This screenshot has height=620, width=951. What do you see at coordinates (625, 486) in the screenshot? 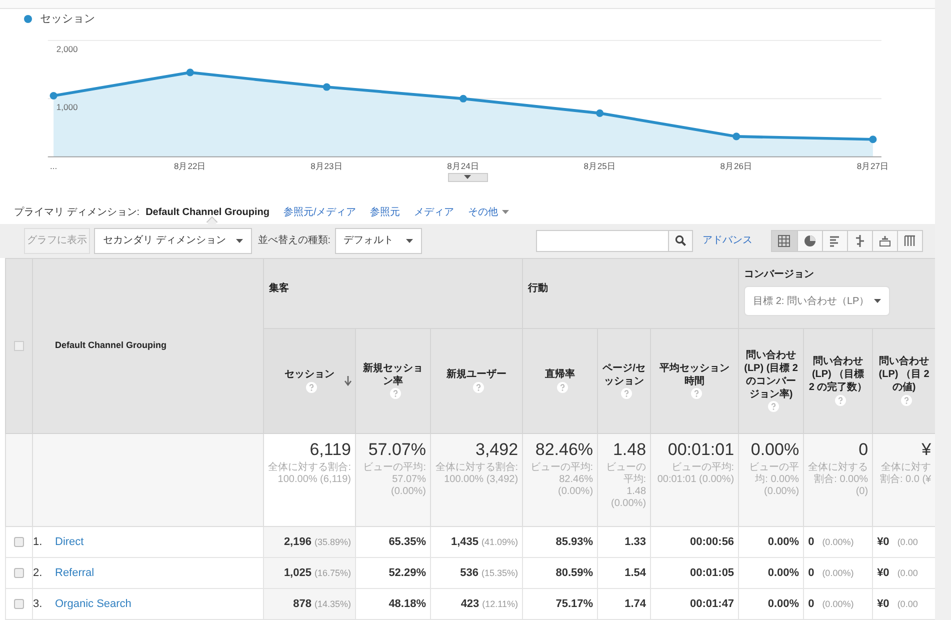
I see `total-note: ビューの平均: 1.48 (0.00%)` at bounding box center [625, 486].